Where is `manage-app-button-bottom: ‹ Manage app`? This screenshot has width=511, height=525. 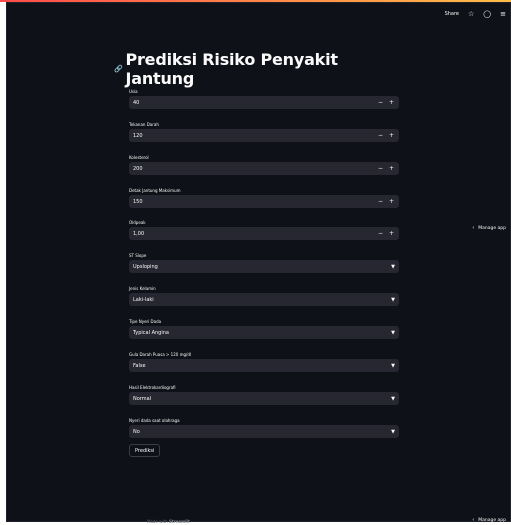
manage-app-button-bottom: ‹ Manage app is located at coordinates (489, 520).